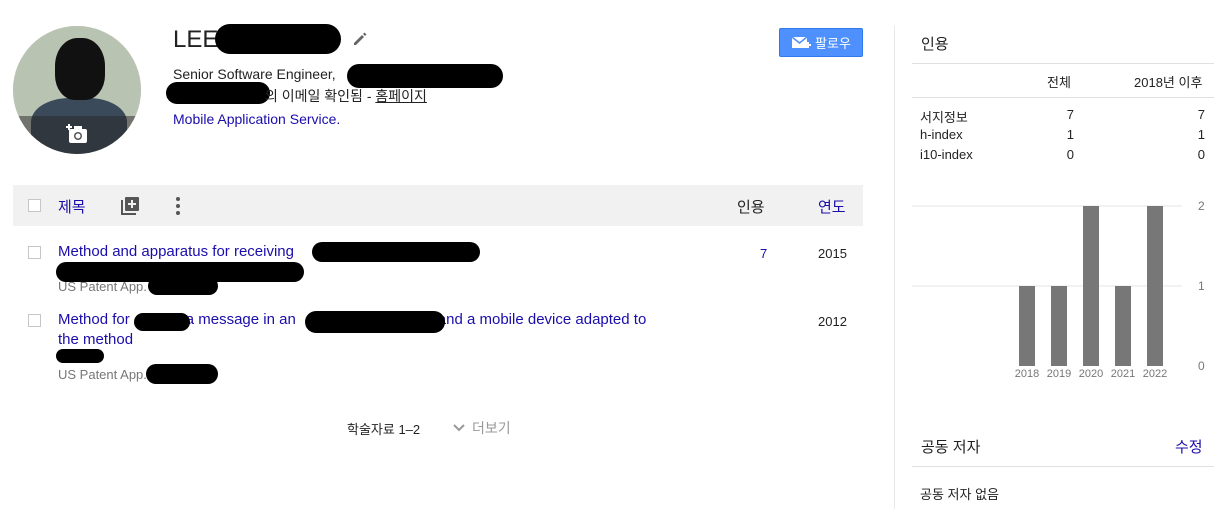 The image size is (1226, 509). What do you see at coordinates (401, 96) in the screenshot?
I see `homepage-link: 홈페이지` at bounding box center [401, 96].